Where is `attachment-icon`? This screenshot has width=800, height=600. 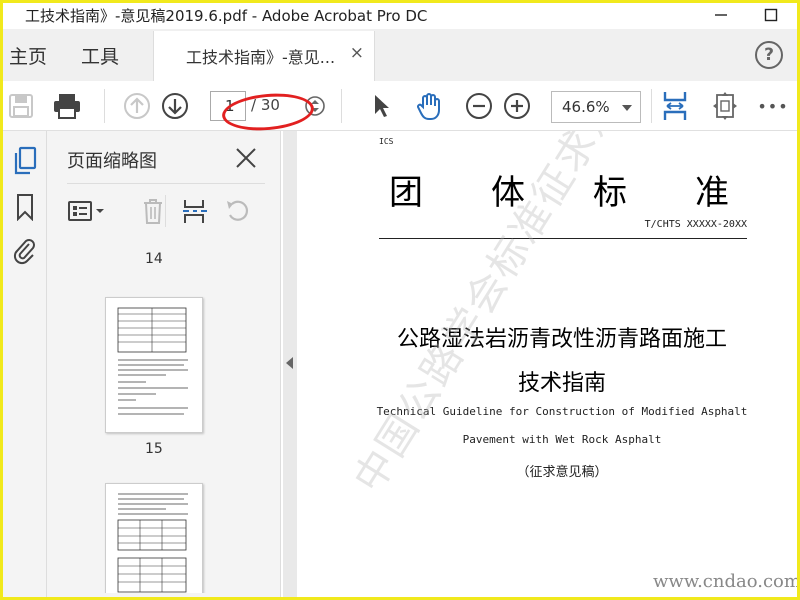
attachment-icon is located at coordinates (25, 251).